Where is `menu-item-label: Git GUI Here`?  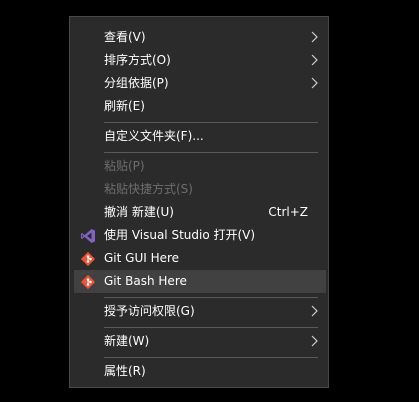
menu-item-label: Git GUI Here is located at coordinates (142, 258).